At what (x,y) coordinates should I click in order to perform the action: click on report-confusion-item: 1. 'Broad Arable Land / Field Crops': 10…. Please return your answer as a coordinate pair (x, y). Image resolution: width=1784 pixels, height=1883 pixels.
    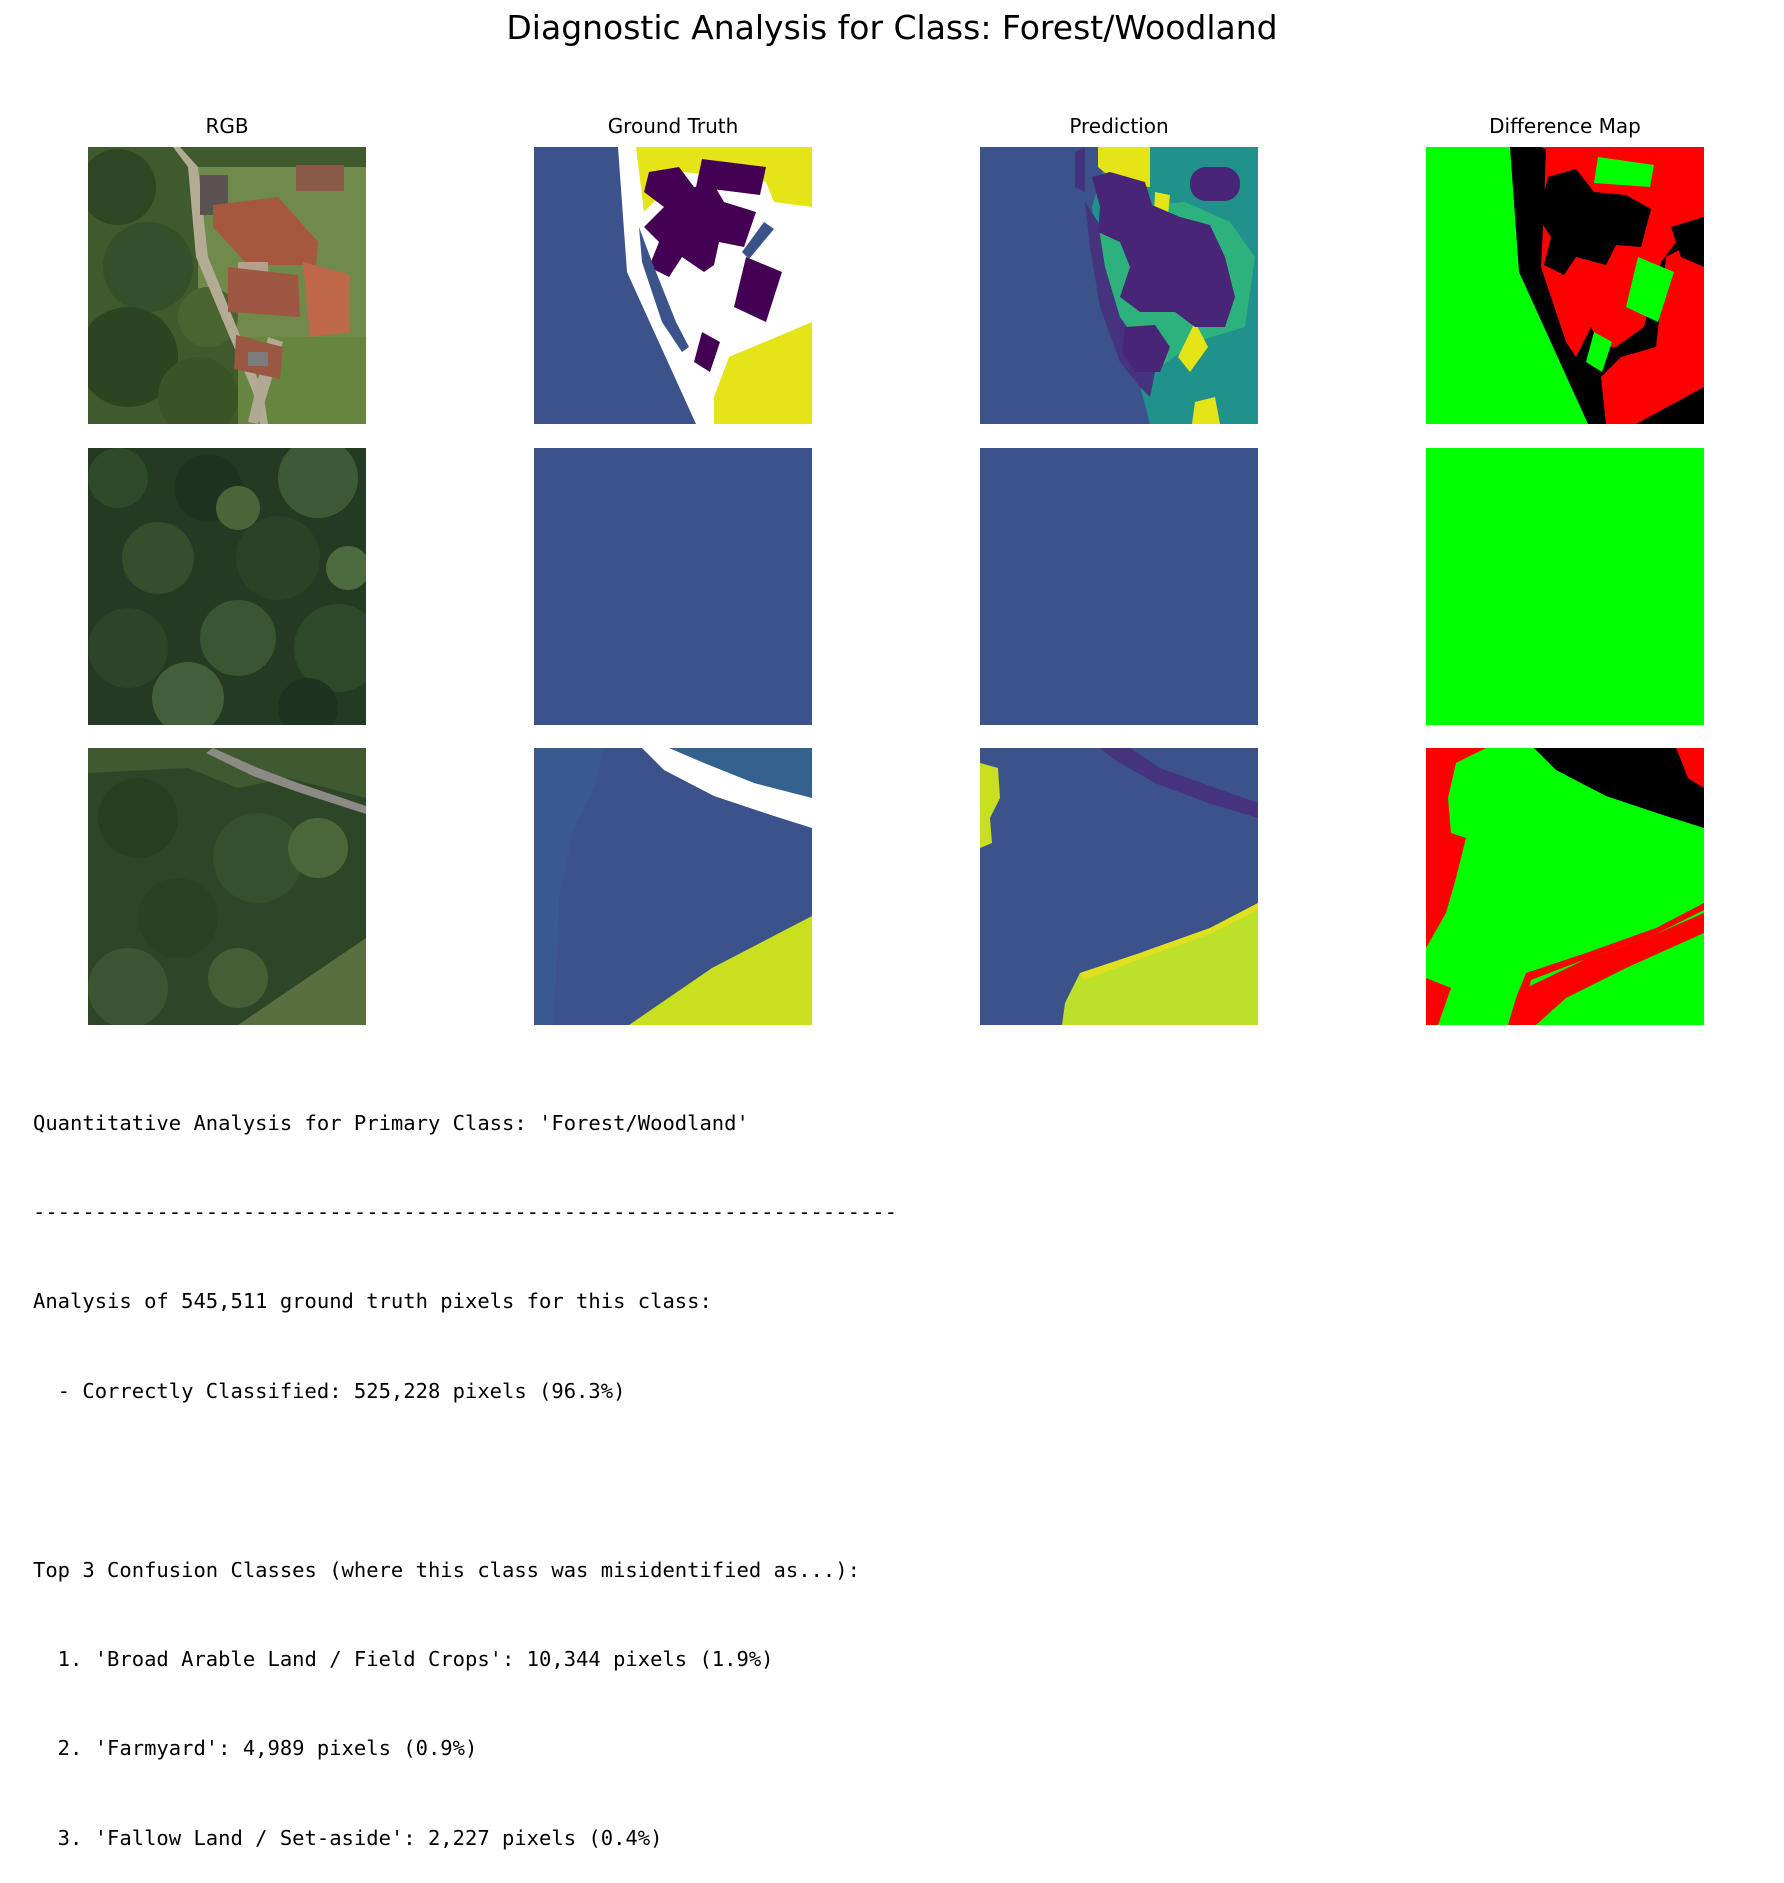
    Looking at the image, I should click on (403, 1658).